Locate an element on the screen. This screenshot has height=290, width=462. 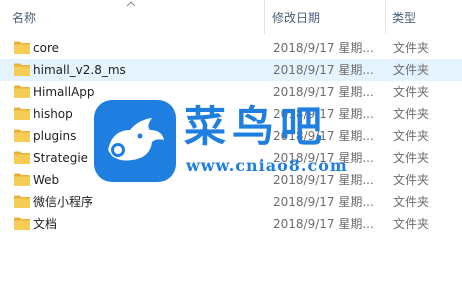
file-row: plugins 2018/9/17 星期... 文件夹 is located at coordinates (231, 136).